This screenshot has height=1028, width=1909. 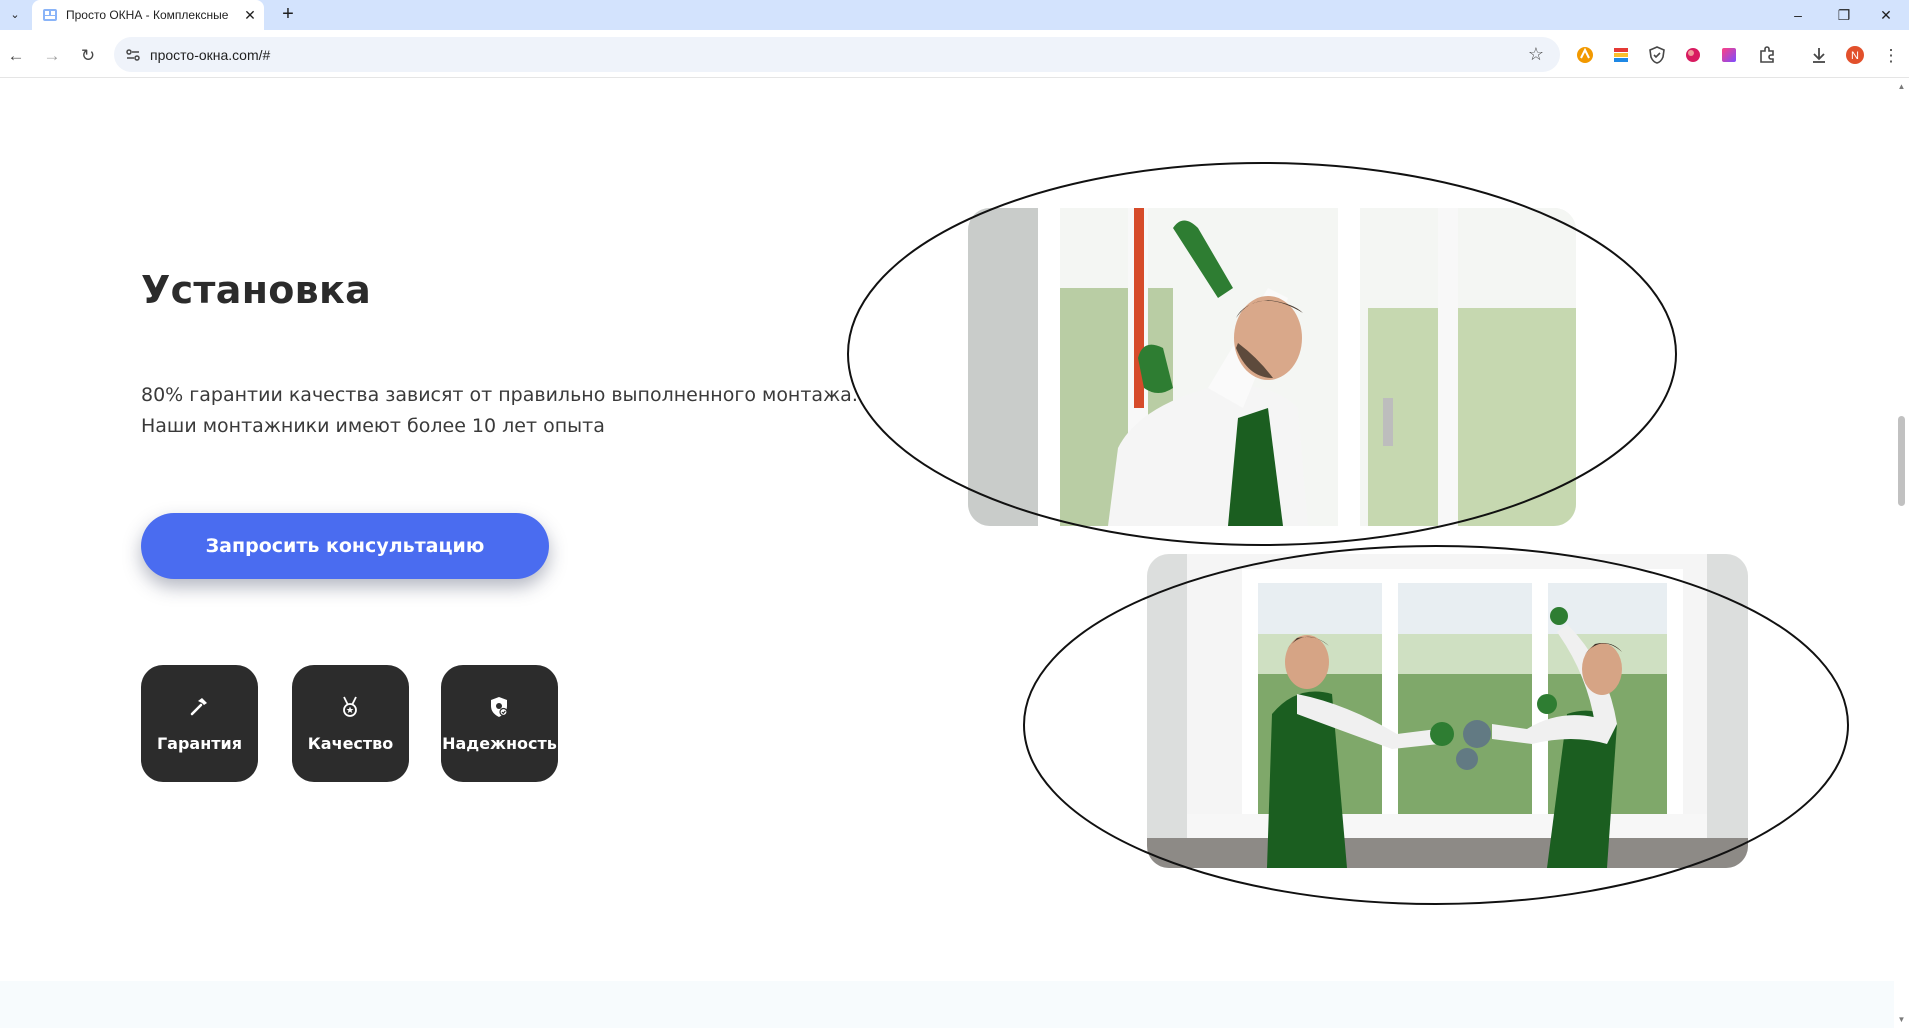 What do you see at coordinates (1844, 15) in the screenshot?
I see `restore-window-button: ❐` at bounding box center [1844, 15].